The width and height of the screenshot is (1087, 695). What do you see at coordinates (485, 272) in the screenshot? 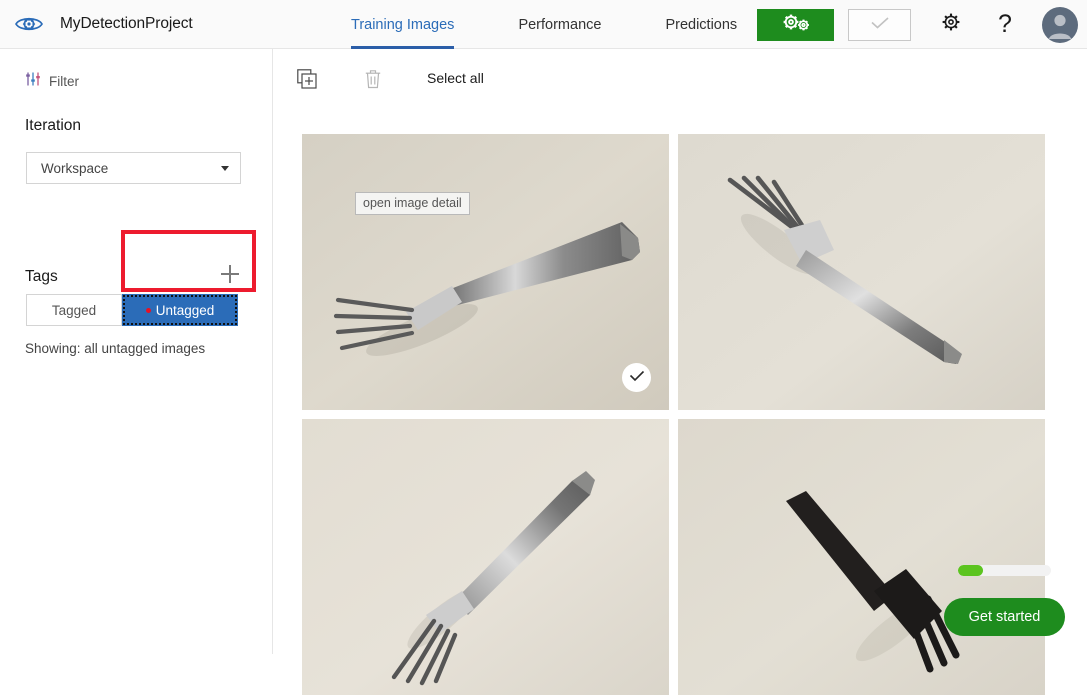
I see `image-thumbnail: open image detail` at bounding box center [485, 272].